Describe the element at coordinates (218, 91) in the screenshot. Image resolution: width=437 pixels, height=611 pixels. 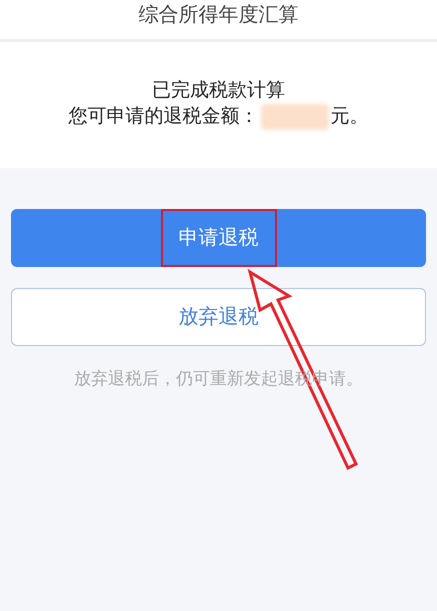
I see `status-text: 已完成税款计算` at that location.